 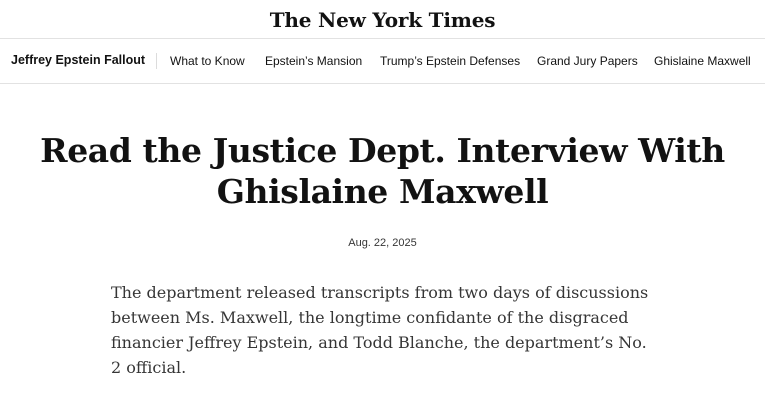 I want to click on nav-divider, so click(x=156, y=61).